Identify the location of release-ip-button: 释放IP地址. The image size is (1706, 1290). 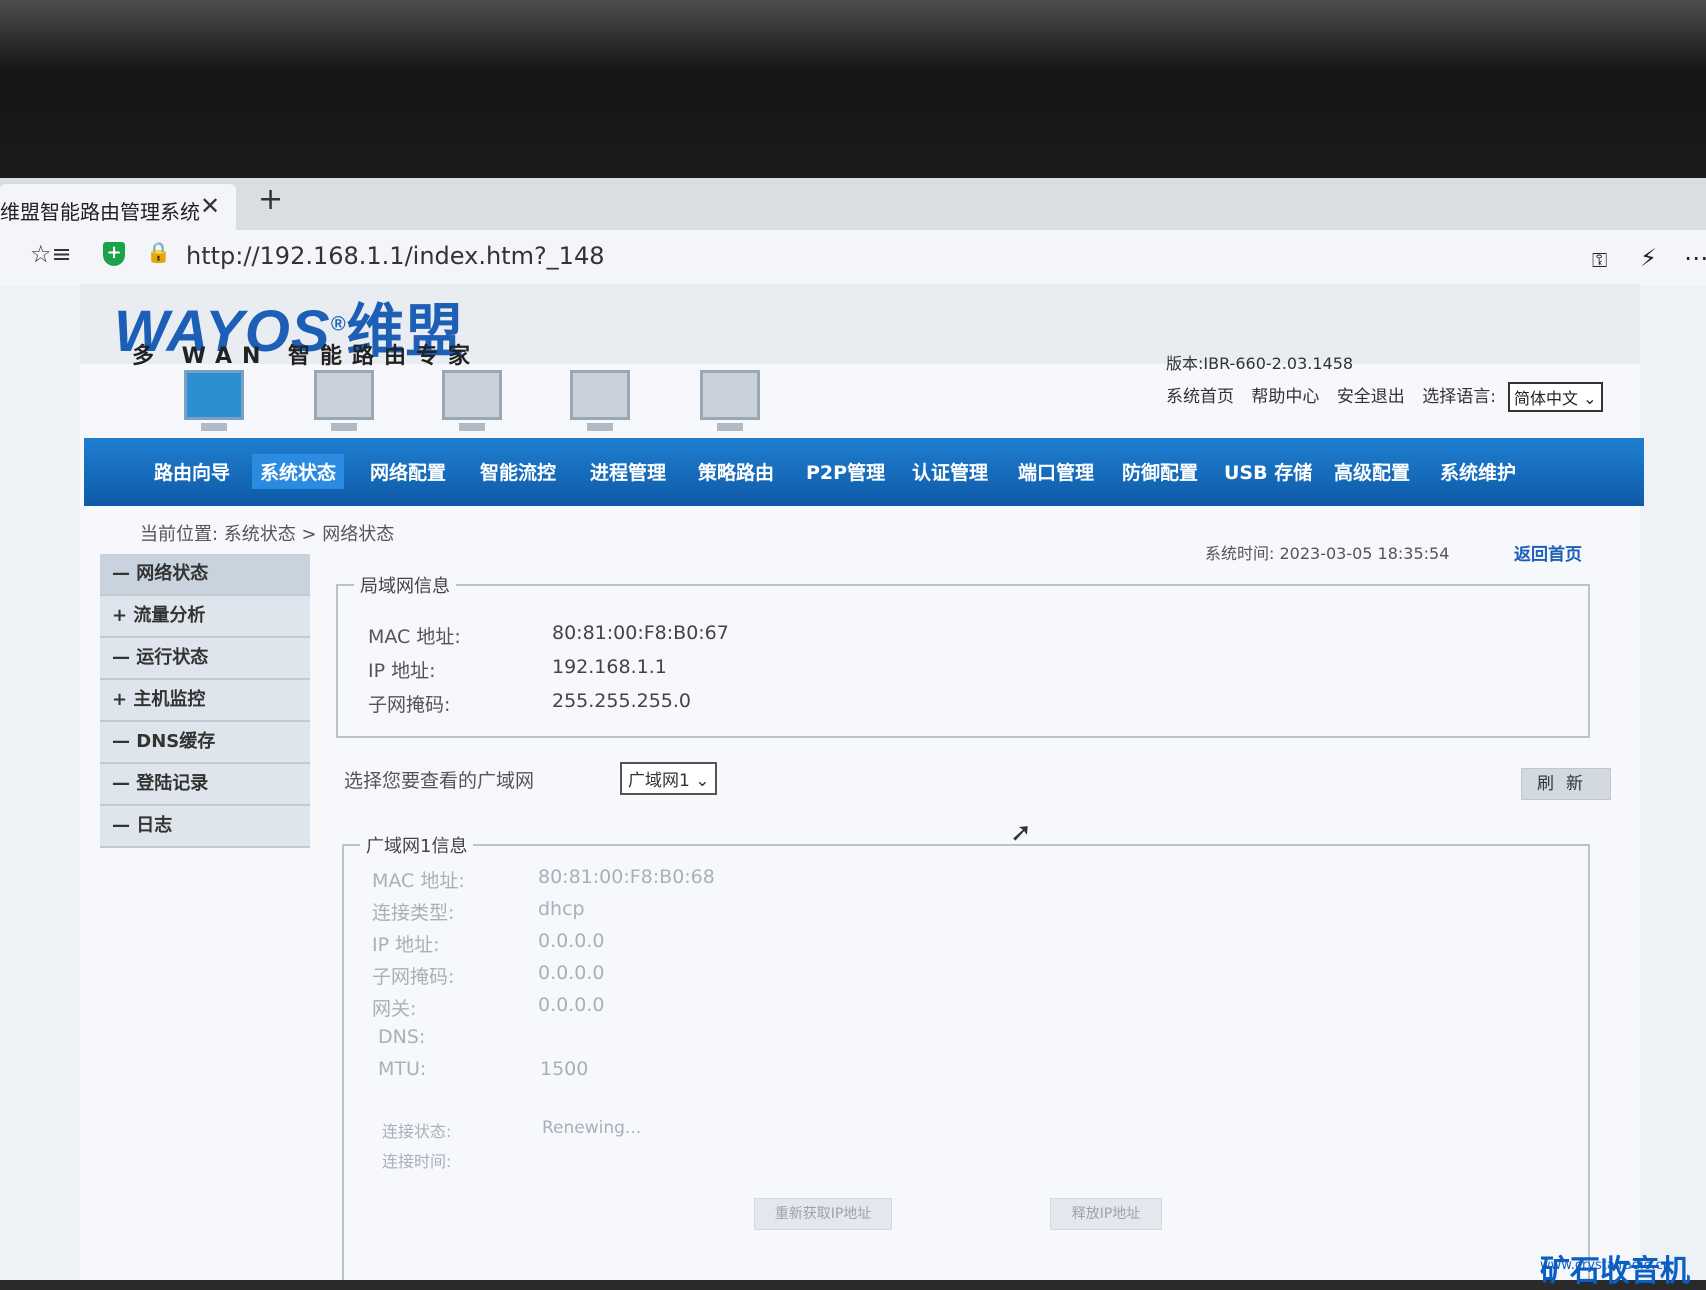
(1106, 1214).